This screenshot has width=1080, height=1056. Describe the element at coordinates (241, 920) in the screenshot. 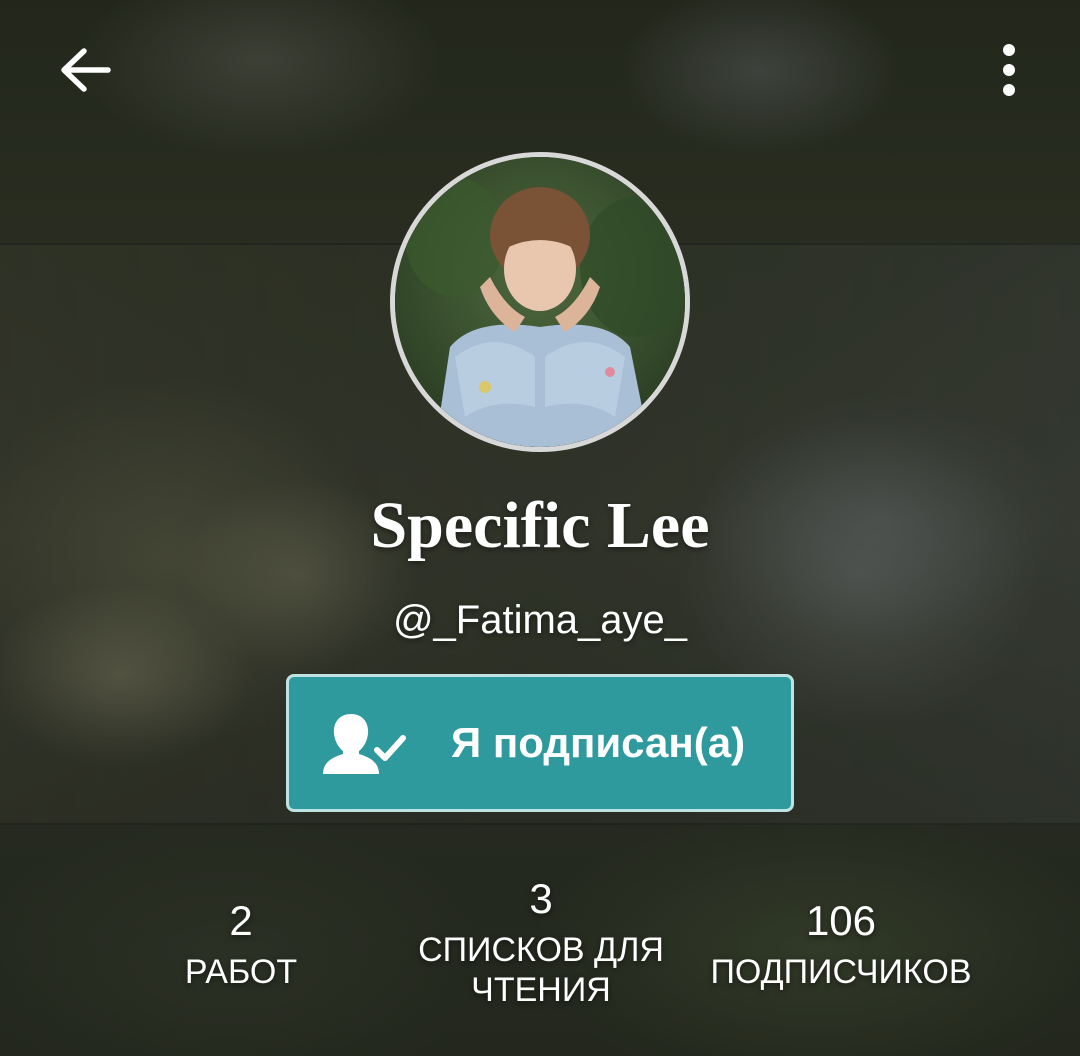

I see `stat-works-count: 2` at that location.